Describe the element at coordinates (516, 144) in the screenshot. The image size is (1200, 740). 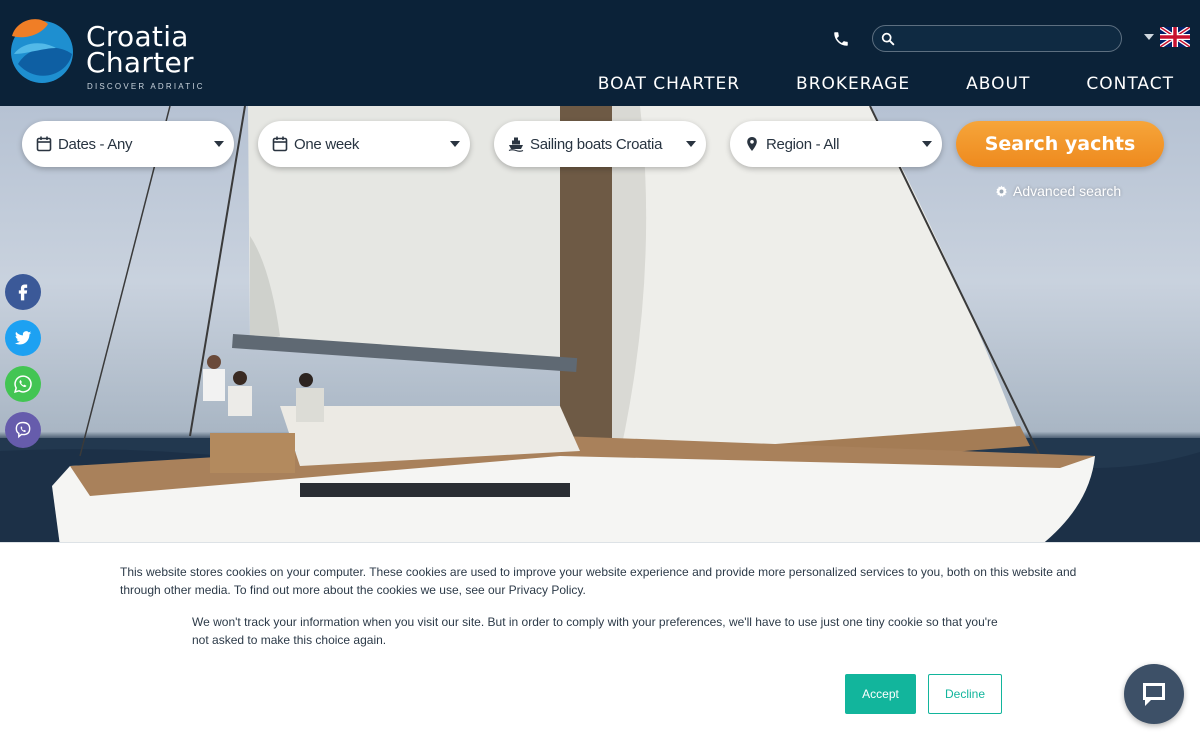
I see `ship-icon` at that location.